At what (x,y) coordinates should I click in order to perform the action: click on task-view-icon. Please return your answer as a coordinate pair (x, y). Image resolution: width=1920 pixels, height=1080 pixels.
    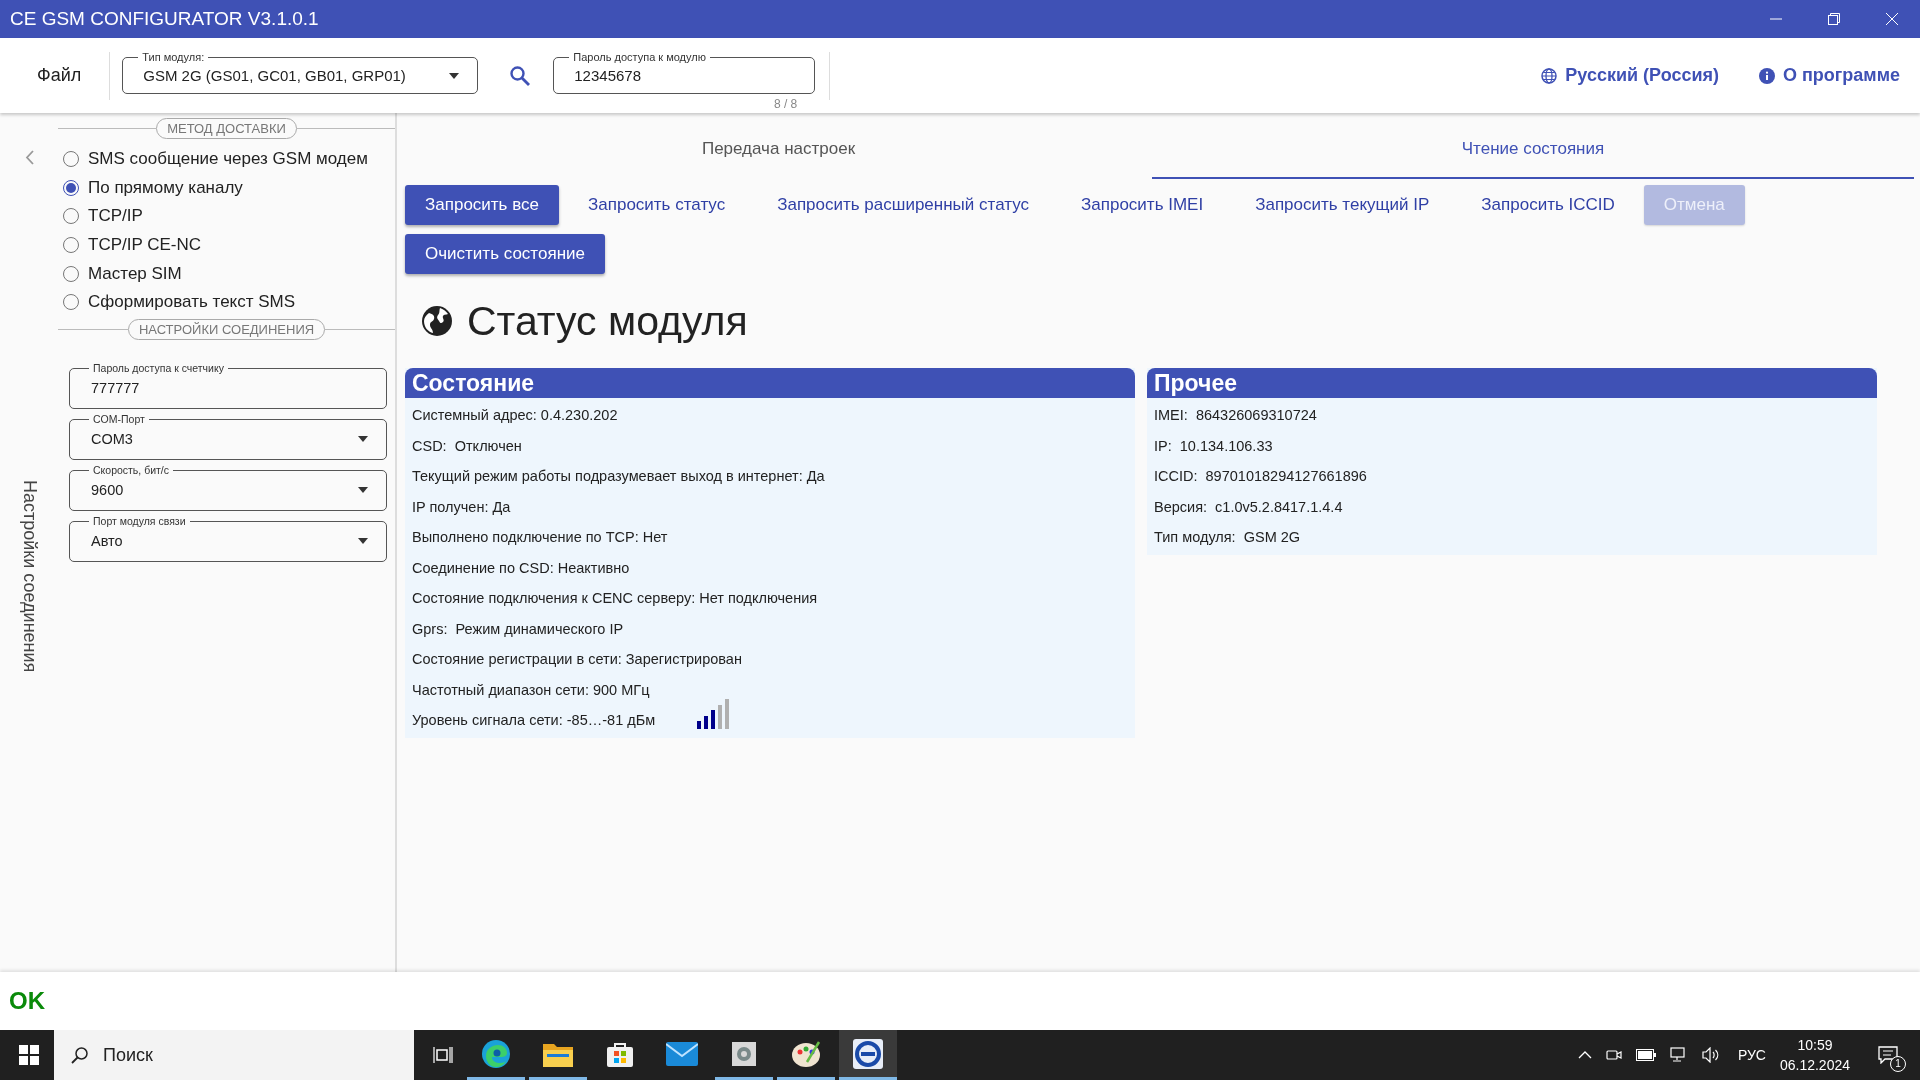
    Looking at the image, I should click on (443, 1055).